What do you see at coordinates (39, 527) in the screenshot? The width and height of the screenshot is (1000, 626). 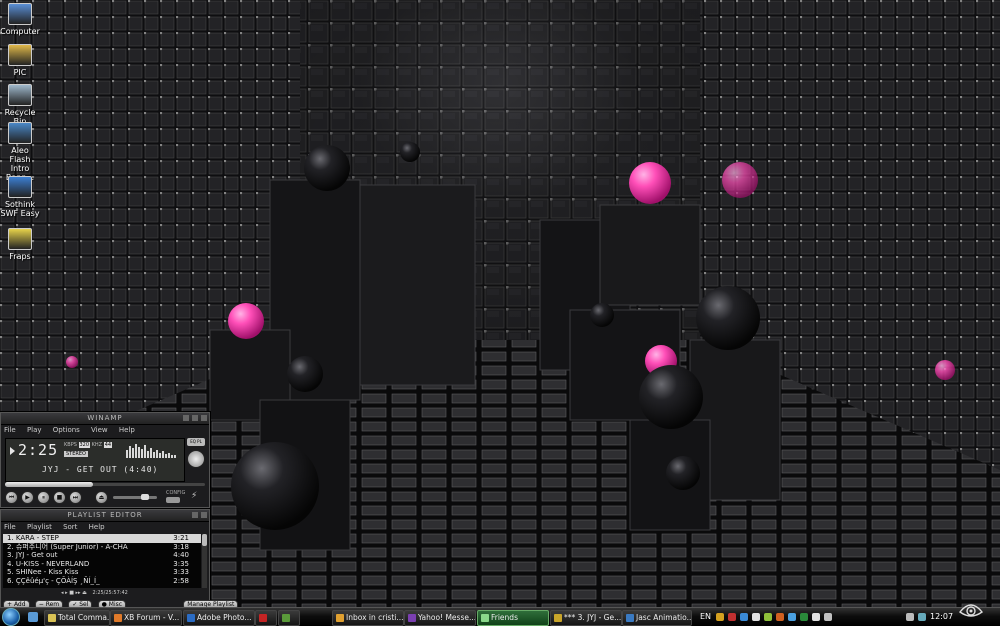 I see `playlist-menu-playlist: Playlist` at bounding box center [39, 527].